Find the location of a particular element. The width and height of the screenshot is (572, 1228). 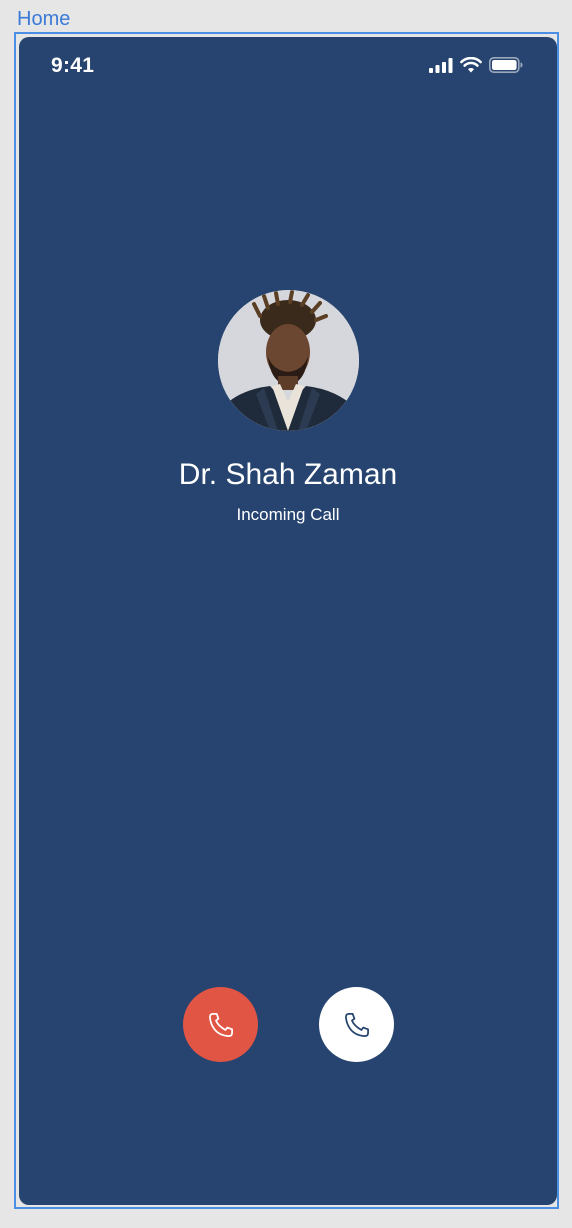

status-time: 9:41 is located at coordinates (73, 65).